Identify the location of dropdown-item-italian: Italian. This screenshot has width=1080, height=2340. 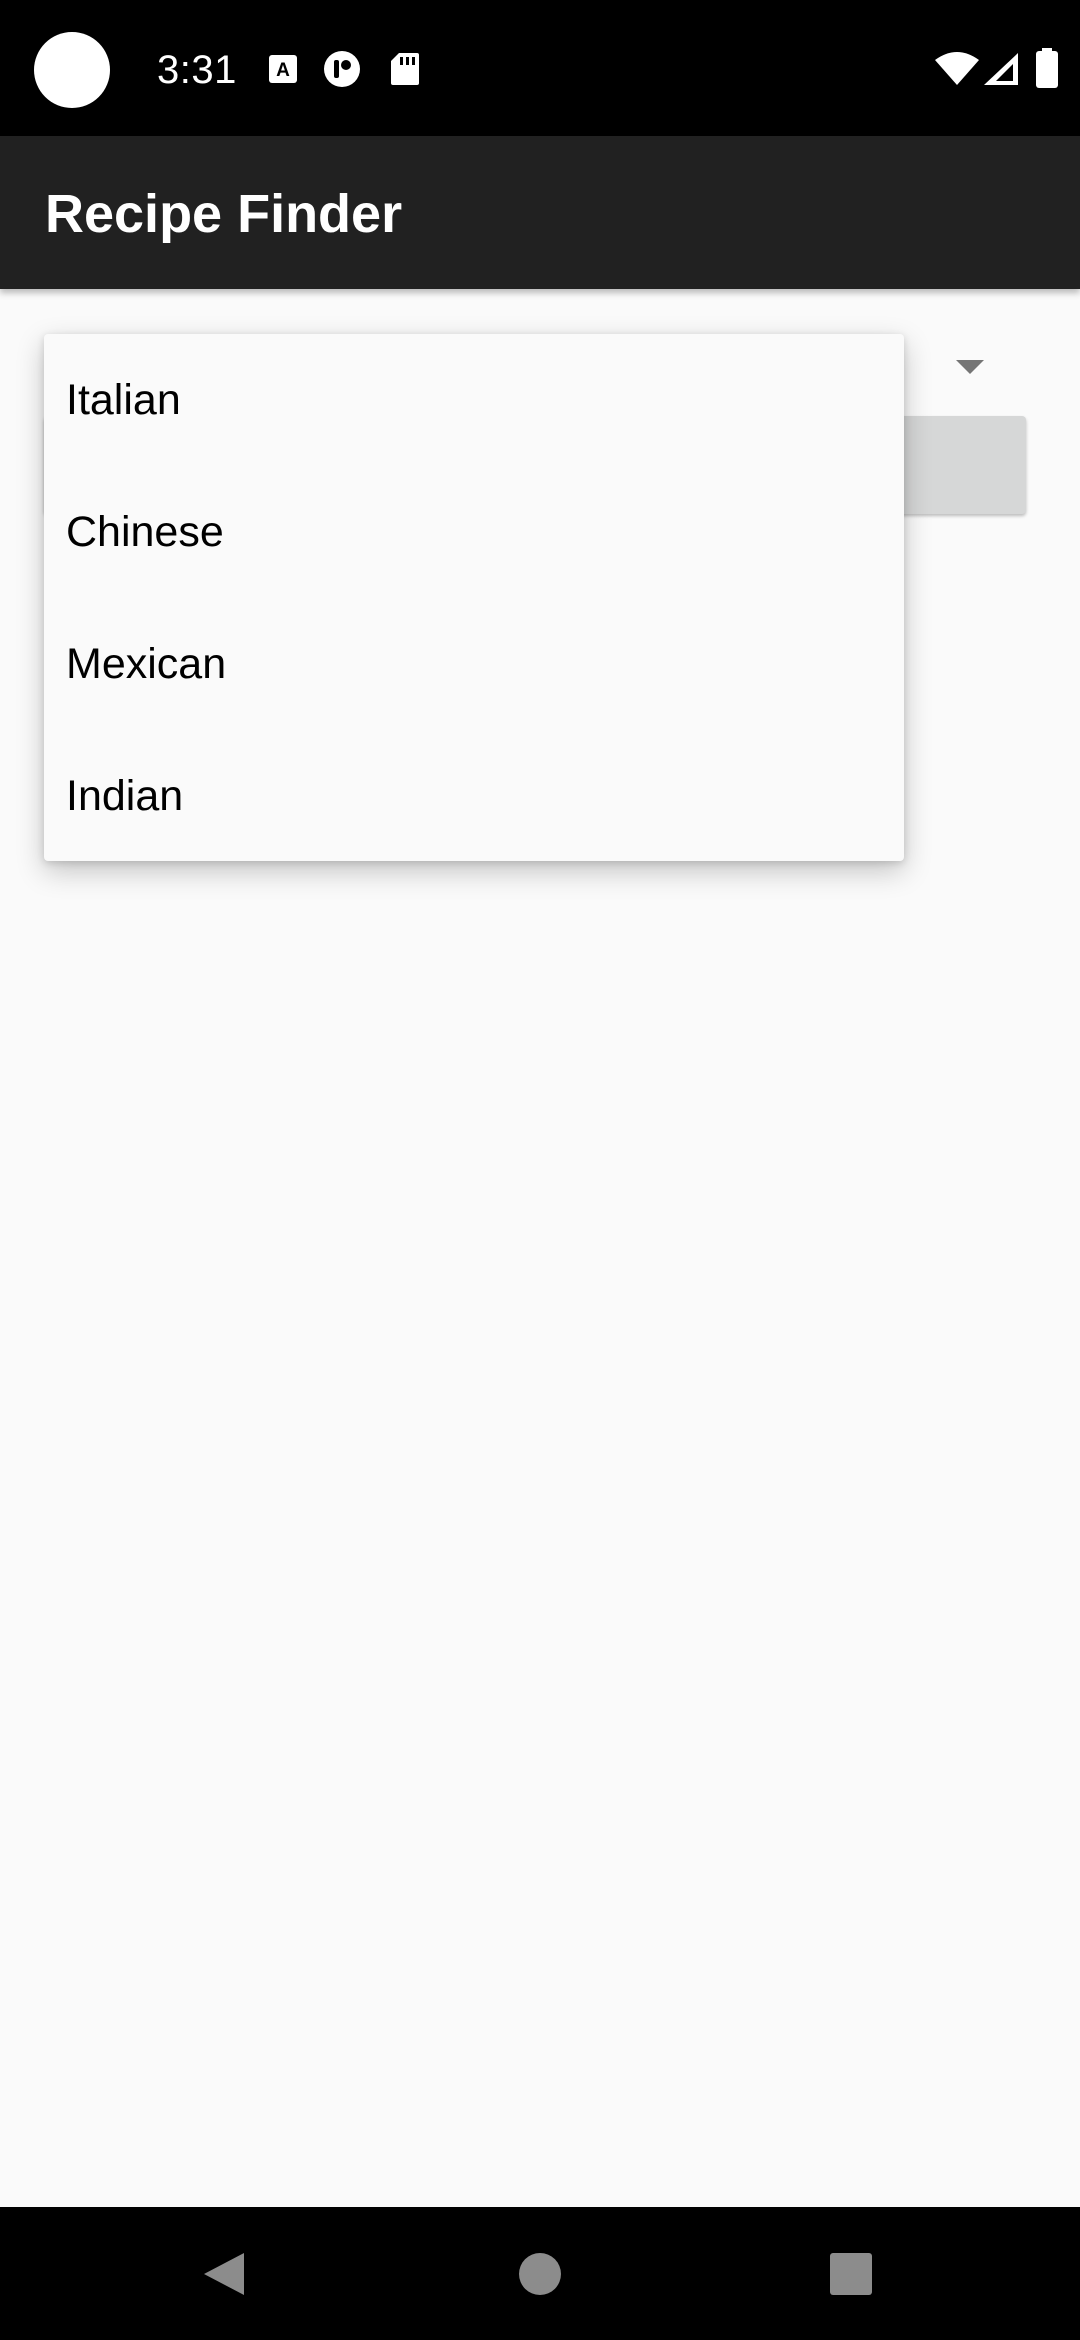
(474, 400).